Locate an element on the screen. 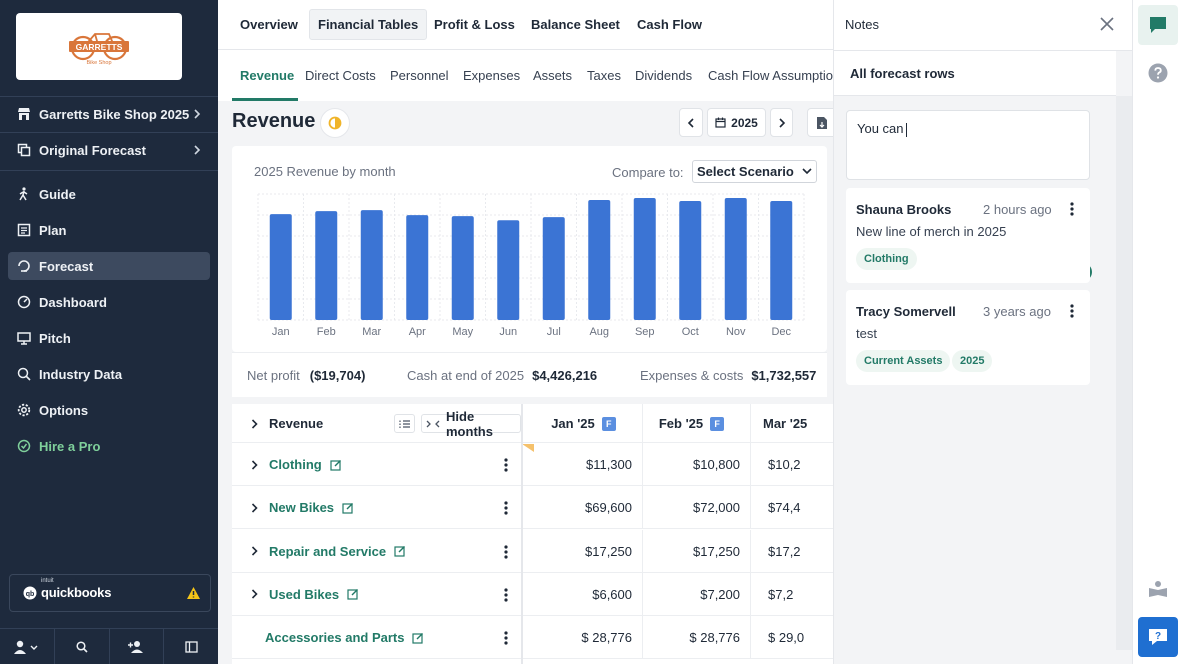 The image size is (1185, 664). tab-financial-tables: Financial Tables is located at coordinates (368, 24).